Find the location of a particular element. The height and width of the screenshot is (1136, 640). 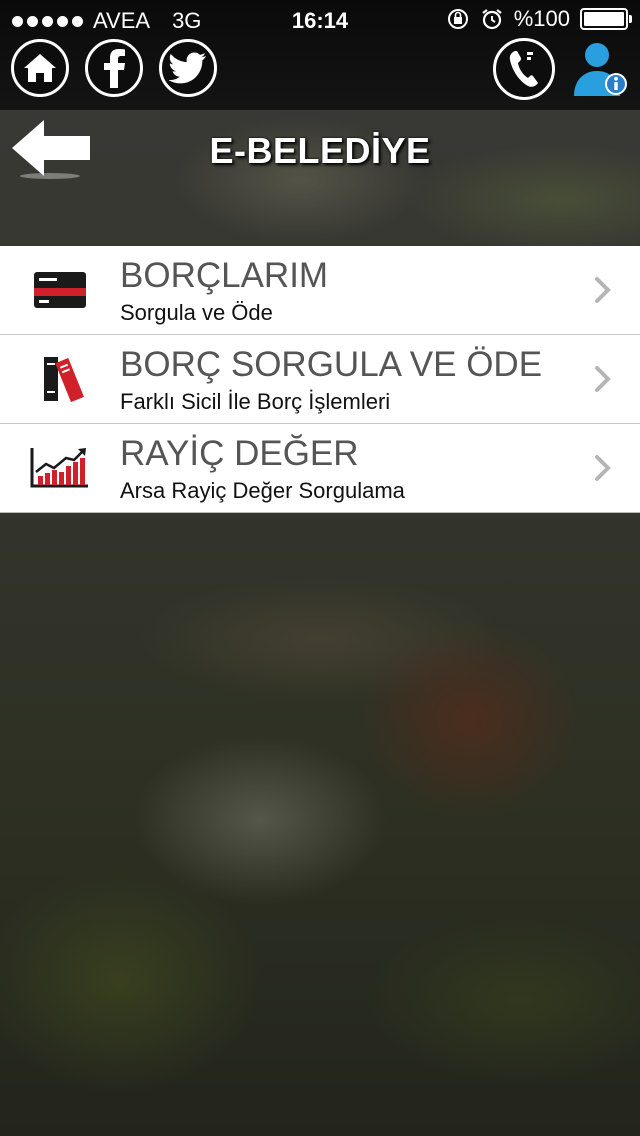

menu-item-rayic-deger: RAYİÇ DEĞER Arsa Rayiç Değer Sorgulama is located at coordinates (320, 468).